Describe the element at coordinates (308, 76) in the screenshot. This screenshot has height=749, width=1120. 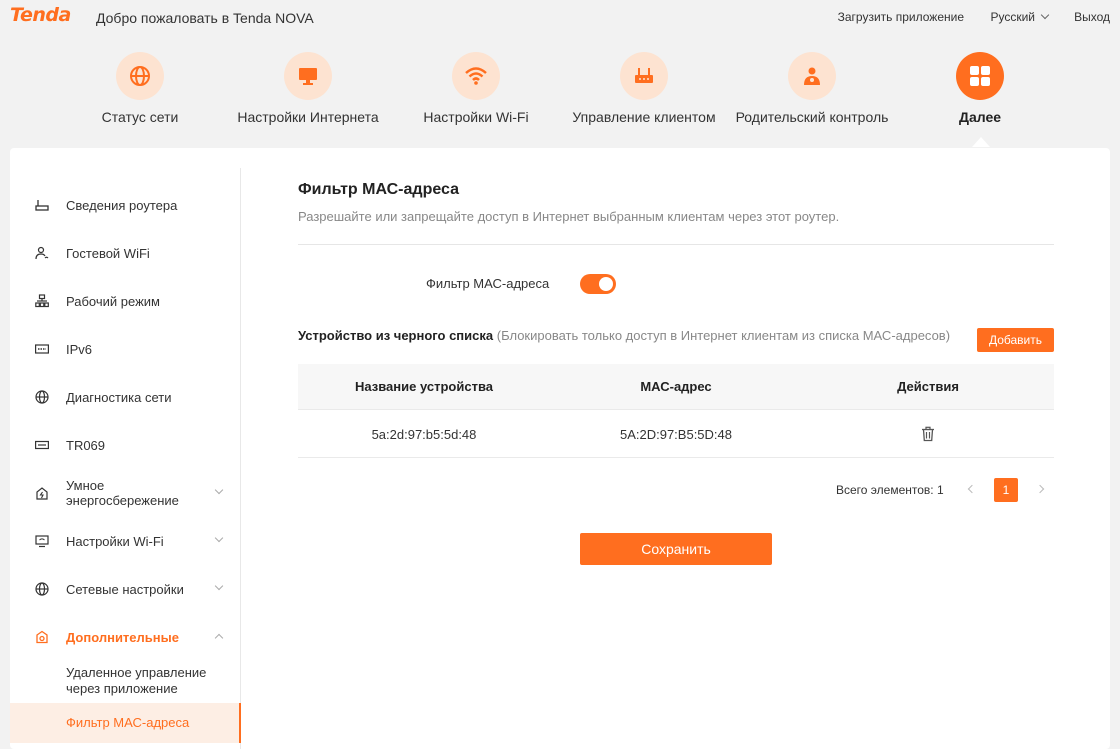
I see `monitor-icon` at that location.